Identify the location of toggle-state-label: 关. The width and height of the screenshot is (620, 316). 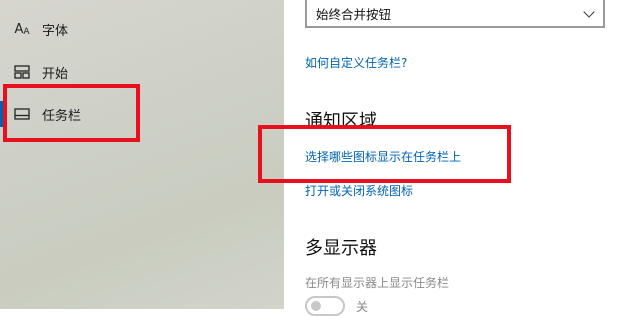
(362, 307).